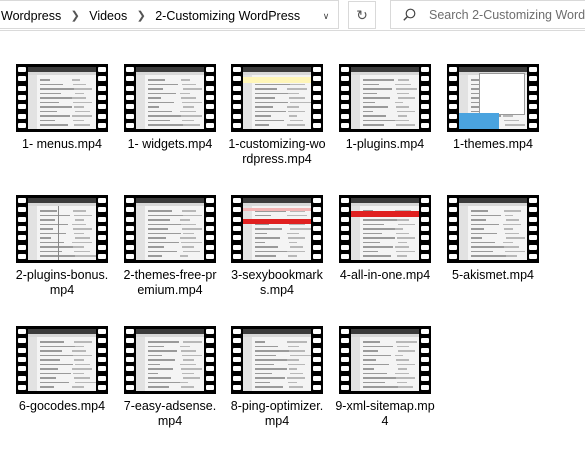  I want to click on file-name-label: 8-ping-optimizer.mp4, so click(277, 413).